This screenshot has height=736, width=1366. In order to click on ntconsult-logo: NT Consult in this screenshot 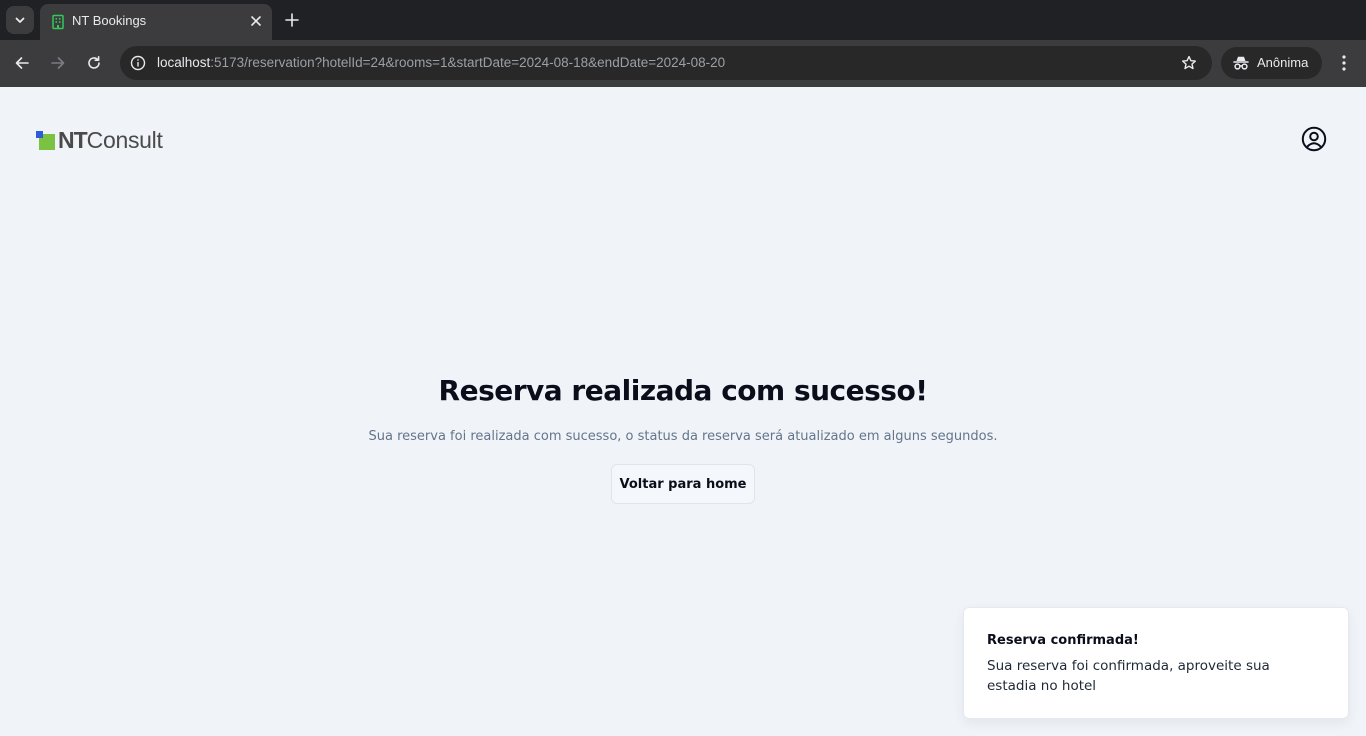, I will do `click(99, 140)`.